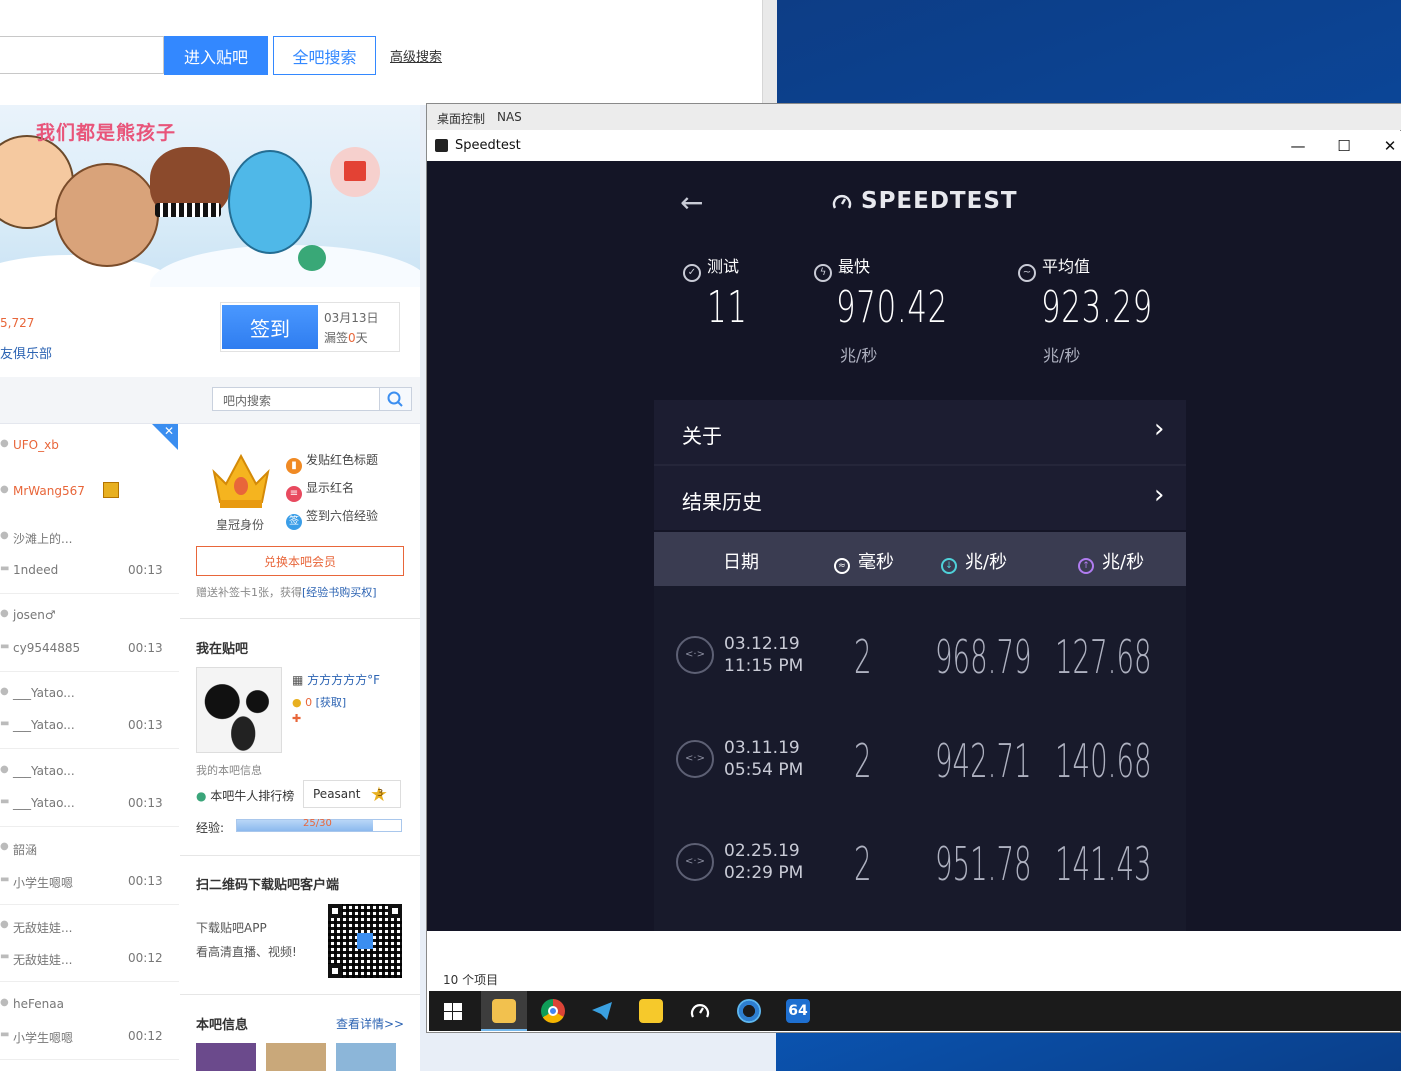 Image resolution: width=1401 pixels, height=1071 pixels. I want to click on redeem-member-button: 兑换本吧会员, so click(300, 561).